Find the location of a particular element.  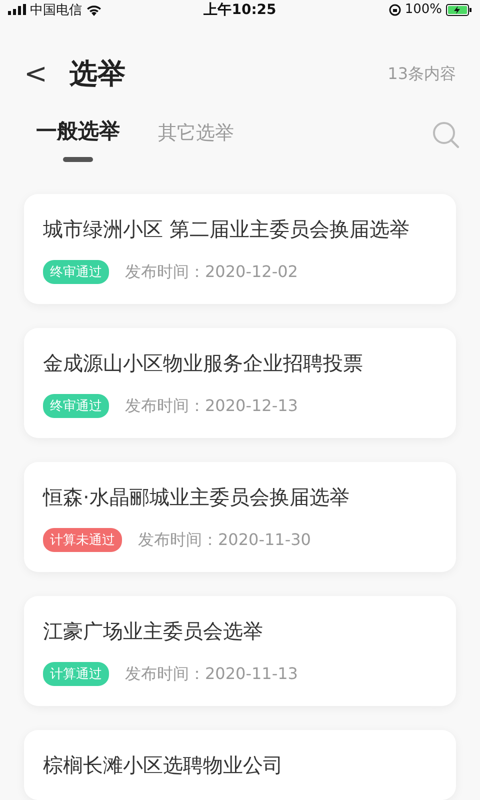

election-card: 棕榈长滩小区选聘物业公司 is located at coordinates (240, 765).